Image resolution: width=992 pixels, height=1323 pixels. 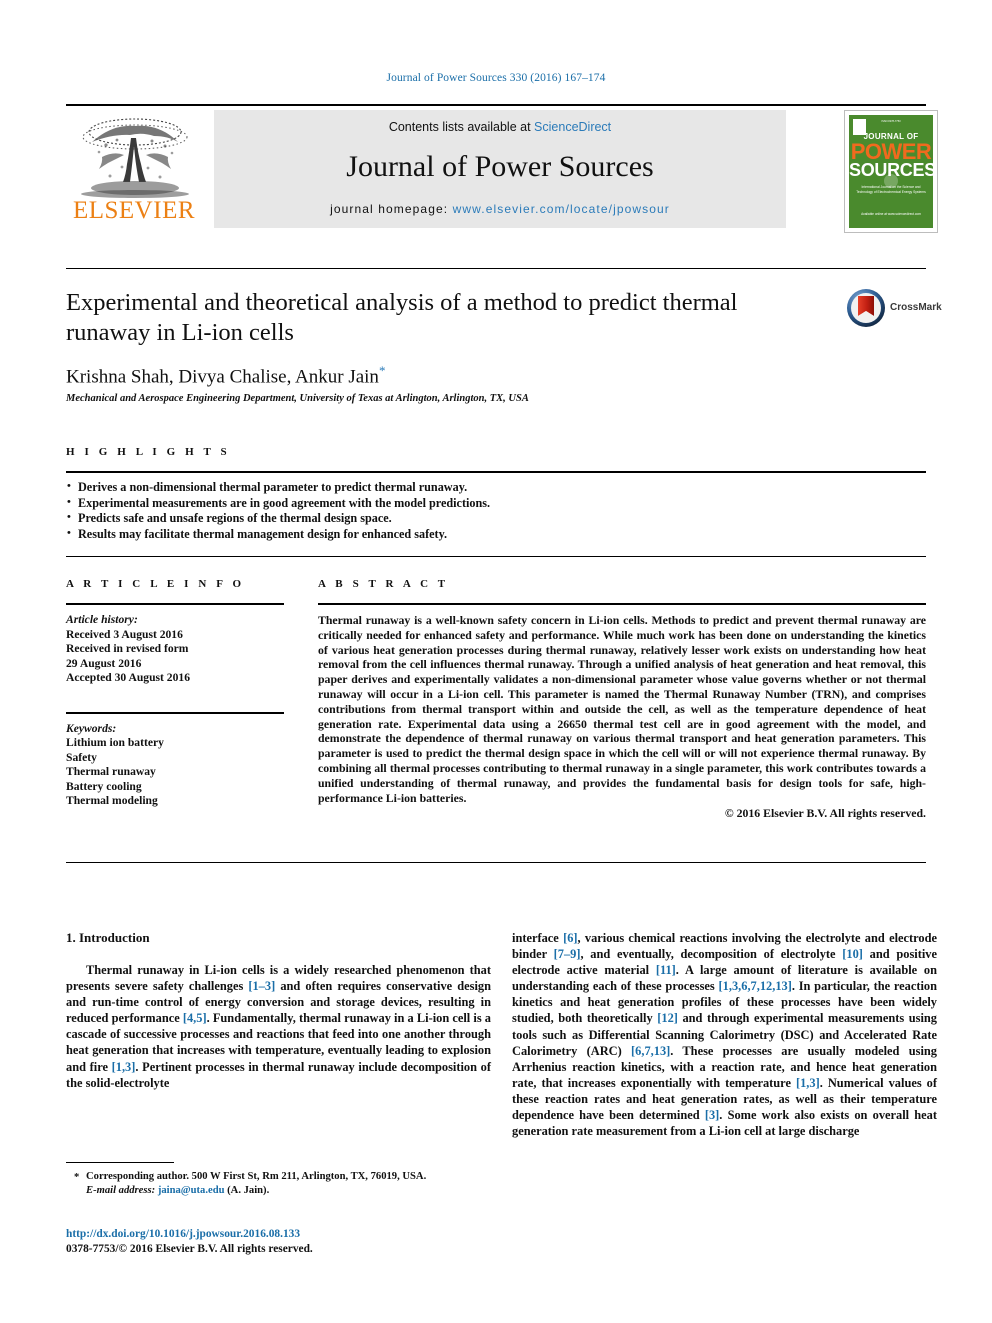 I want to click on elsevier-tree-icon, so click(x=135, y=155).